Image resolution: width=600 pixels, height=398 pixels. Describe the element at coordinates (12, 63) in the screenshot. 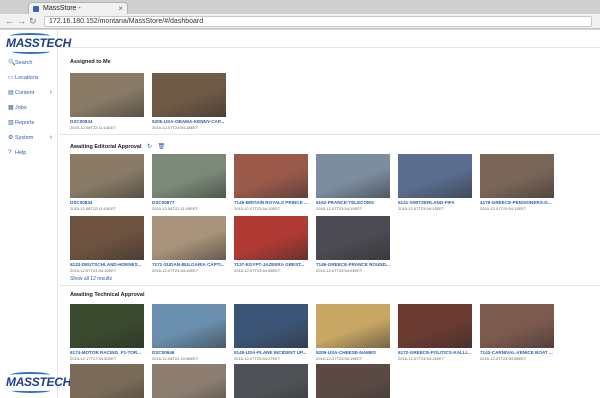

I see `search-icon: 🔍` at that location.